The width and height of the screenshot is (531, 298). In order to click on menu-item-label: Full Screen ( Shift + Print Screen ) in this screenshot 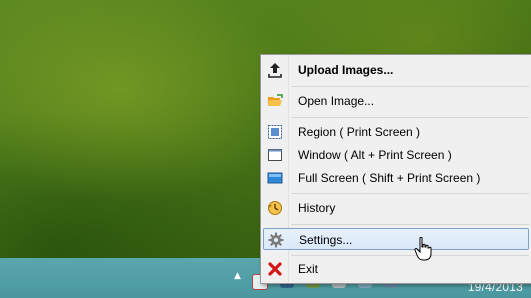, I will do `click(389, 178)`.